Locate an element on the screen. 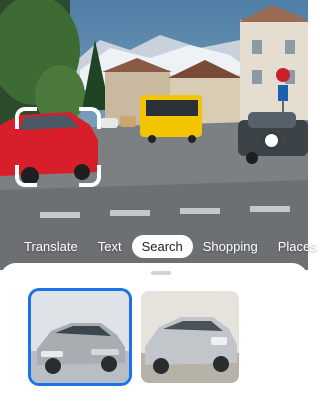 This screenshot has height=403, width=320. crop-corner-top-right-handle is located at coordinates (90, 118).